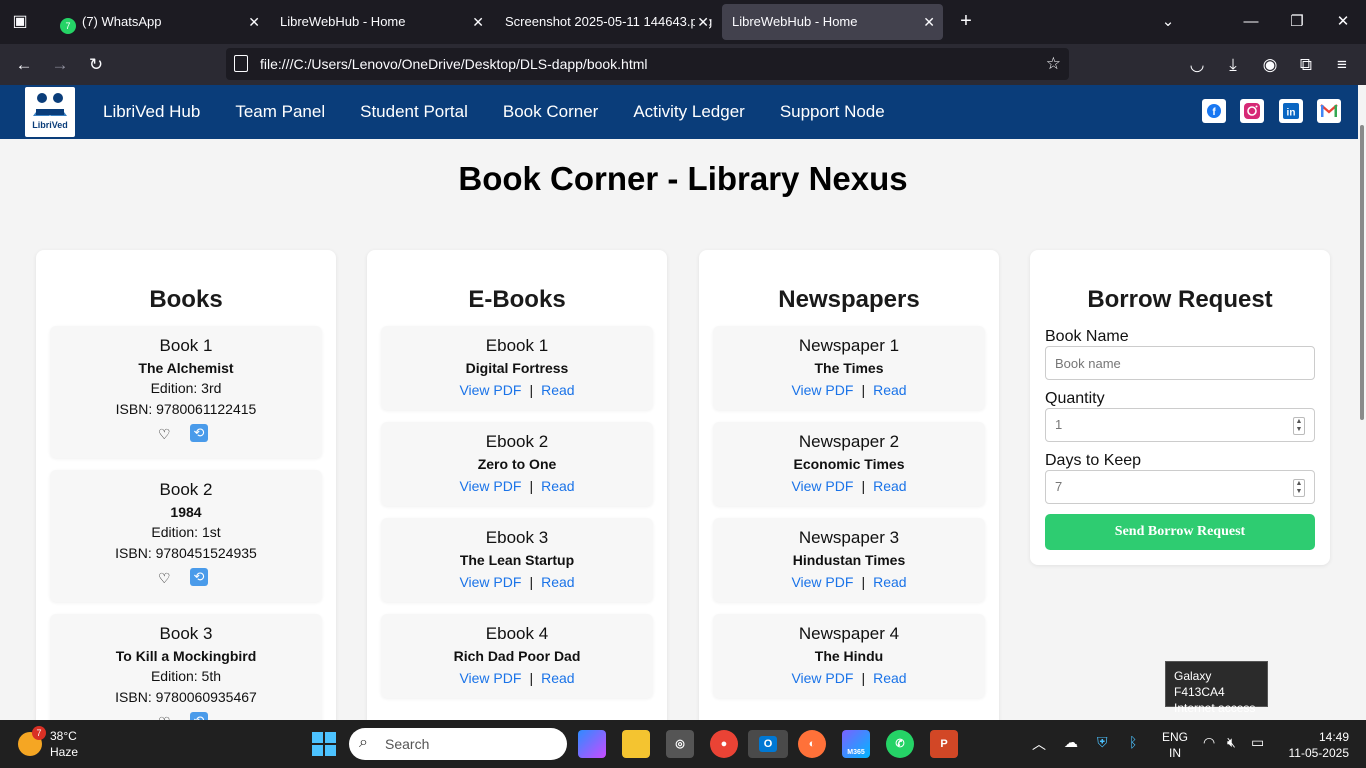 This screenshot has width=1366, height=768. I want to click on days-spinner-icon: ▲ ▼, so click(1299, 488).